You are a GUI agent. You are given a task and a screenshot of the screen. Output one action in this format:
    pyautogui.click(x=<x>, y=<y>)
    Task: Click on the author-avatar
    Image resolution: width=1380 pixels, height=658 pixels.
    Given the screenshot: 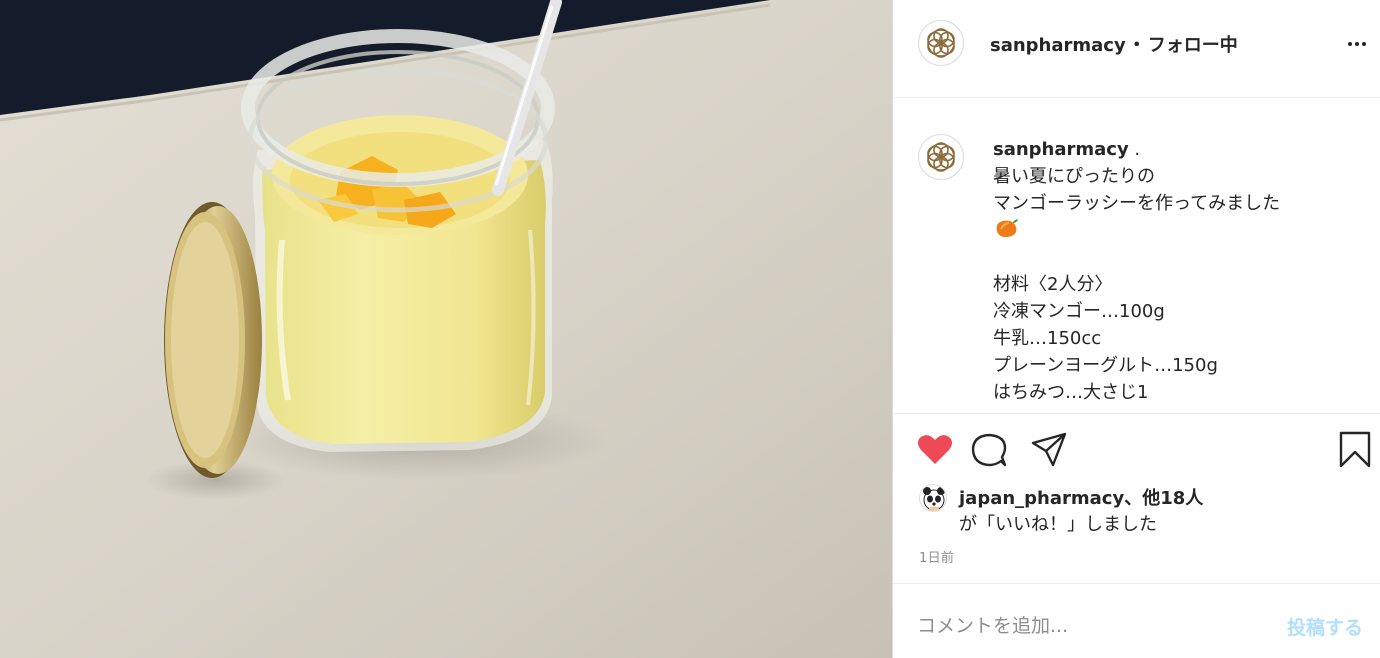 What is the action you would take?
    pyautogui.click(x=941, y=43)
    